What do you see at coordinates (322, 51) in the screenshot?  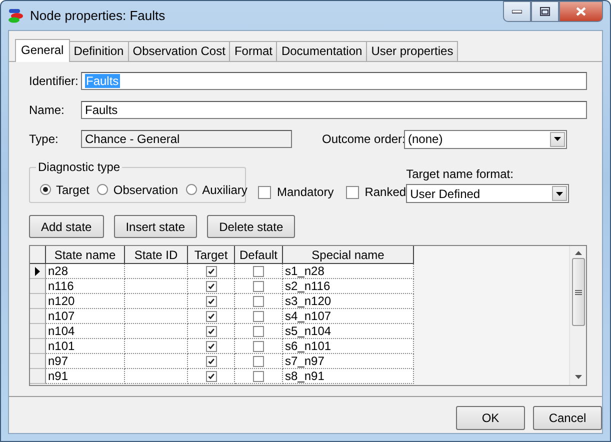 I see `tab: Documentation` at bounding box center [322, 51].